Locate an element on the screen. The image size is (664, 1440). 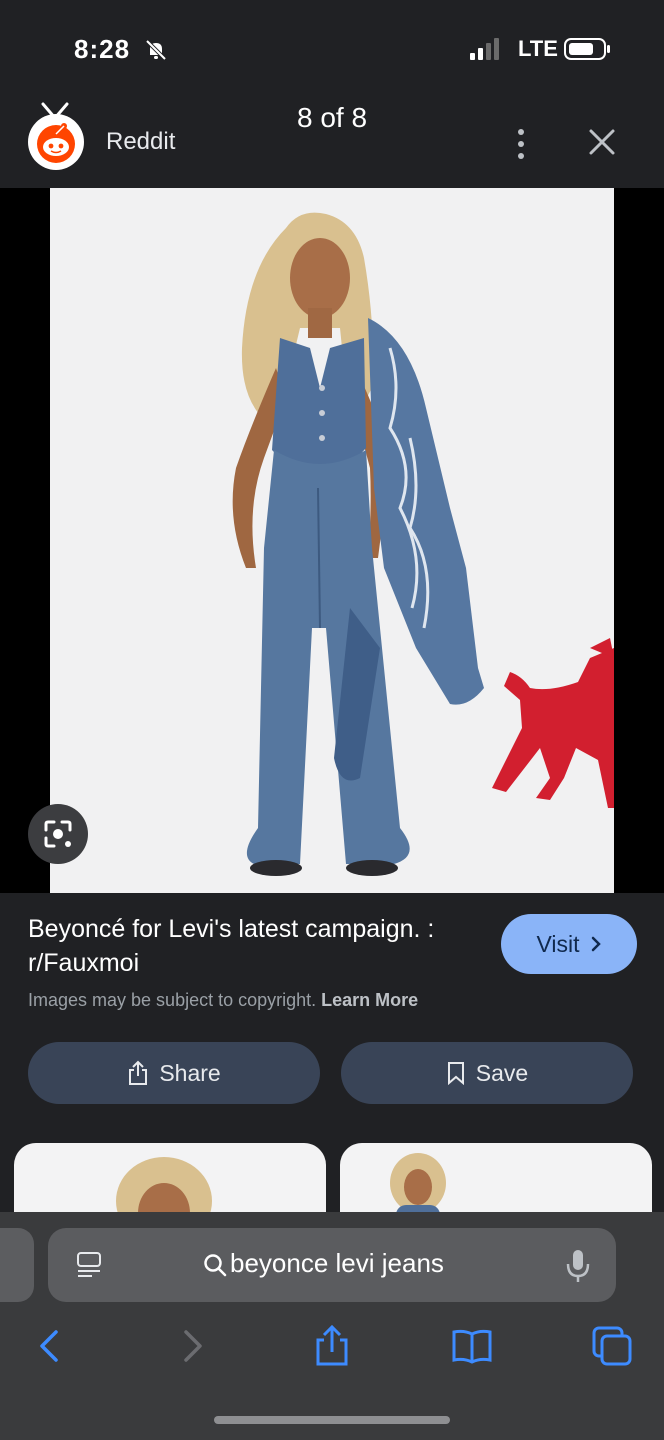
battery-icon is located at coordinates (587, 49).